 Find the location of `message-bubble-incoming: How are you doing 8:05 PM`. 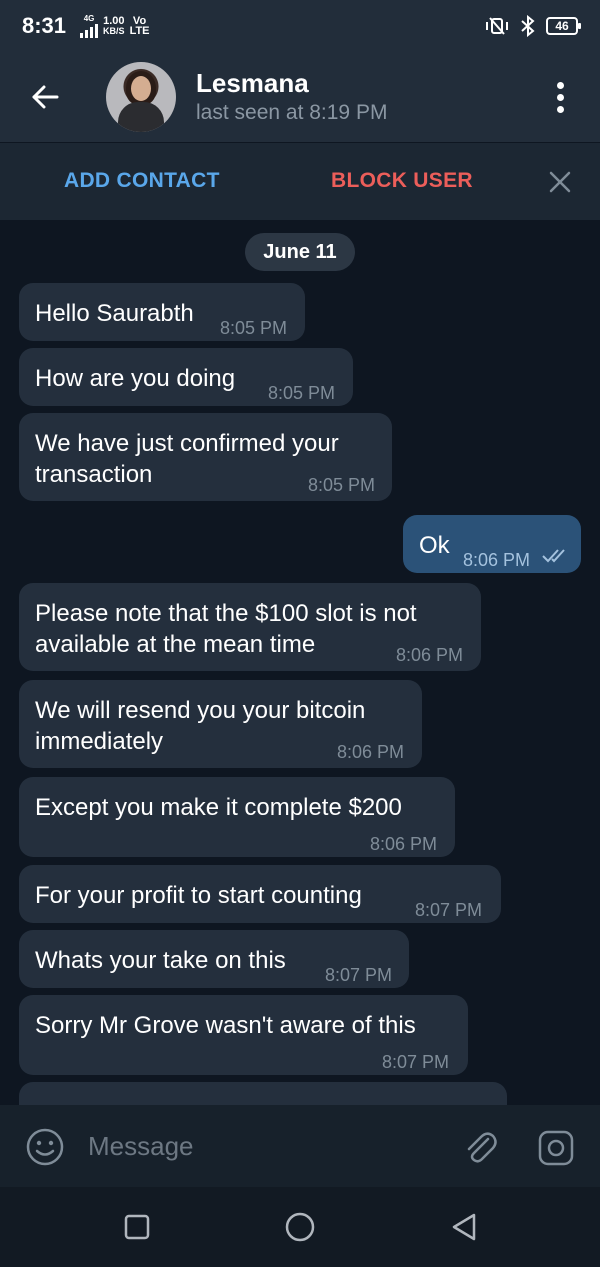

message-bubble-incoming: How are you doing 8:05 PM is located at coordinates (186, 377).